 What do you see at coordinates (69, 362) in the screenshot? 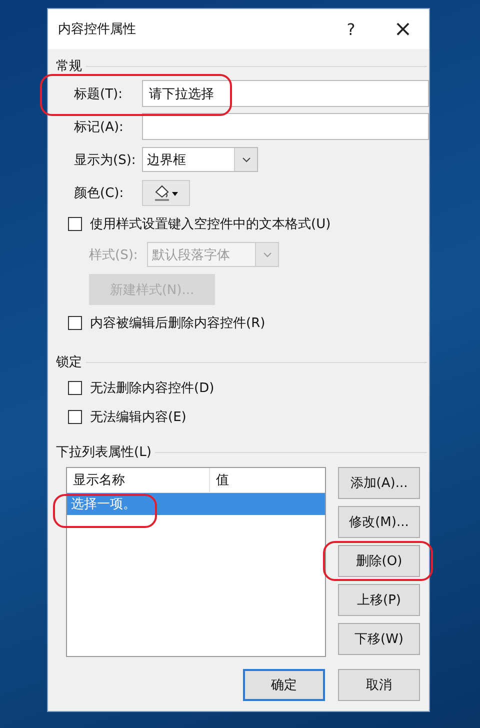
I see `section-heading: 锁定` at bounding box center [69, 362].